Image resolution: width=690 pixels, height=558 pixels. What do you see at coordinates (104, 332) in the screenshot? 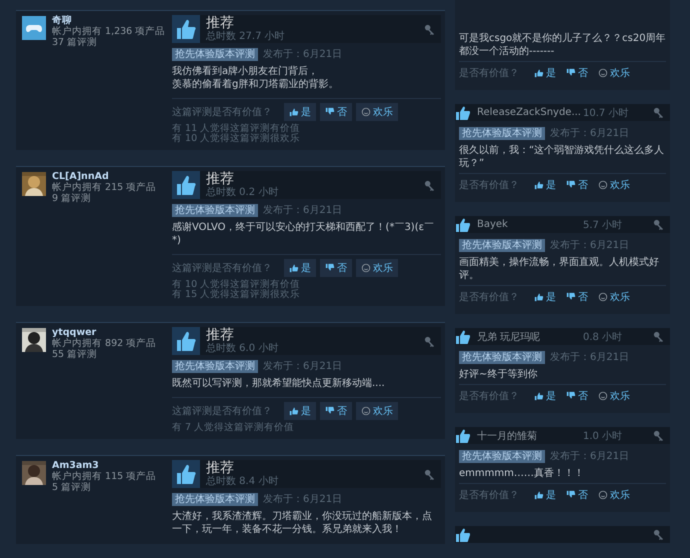
I see `author-name: ytqqwer` at bounding box center [104, 332].